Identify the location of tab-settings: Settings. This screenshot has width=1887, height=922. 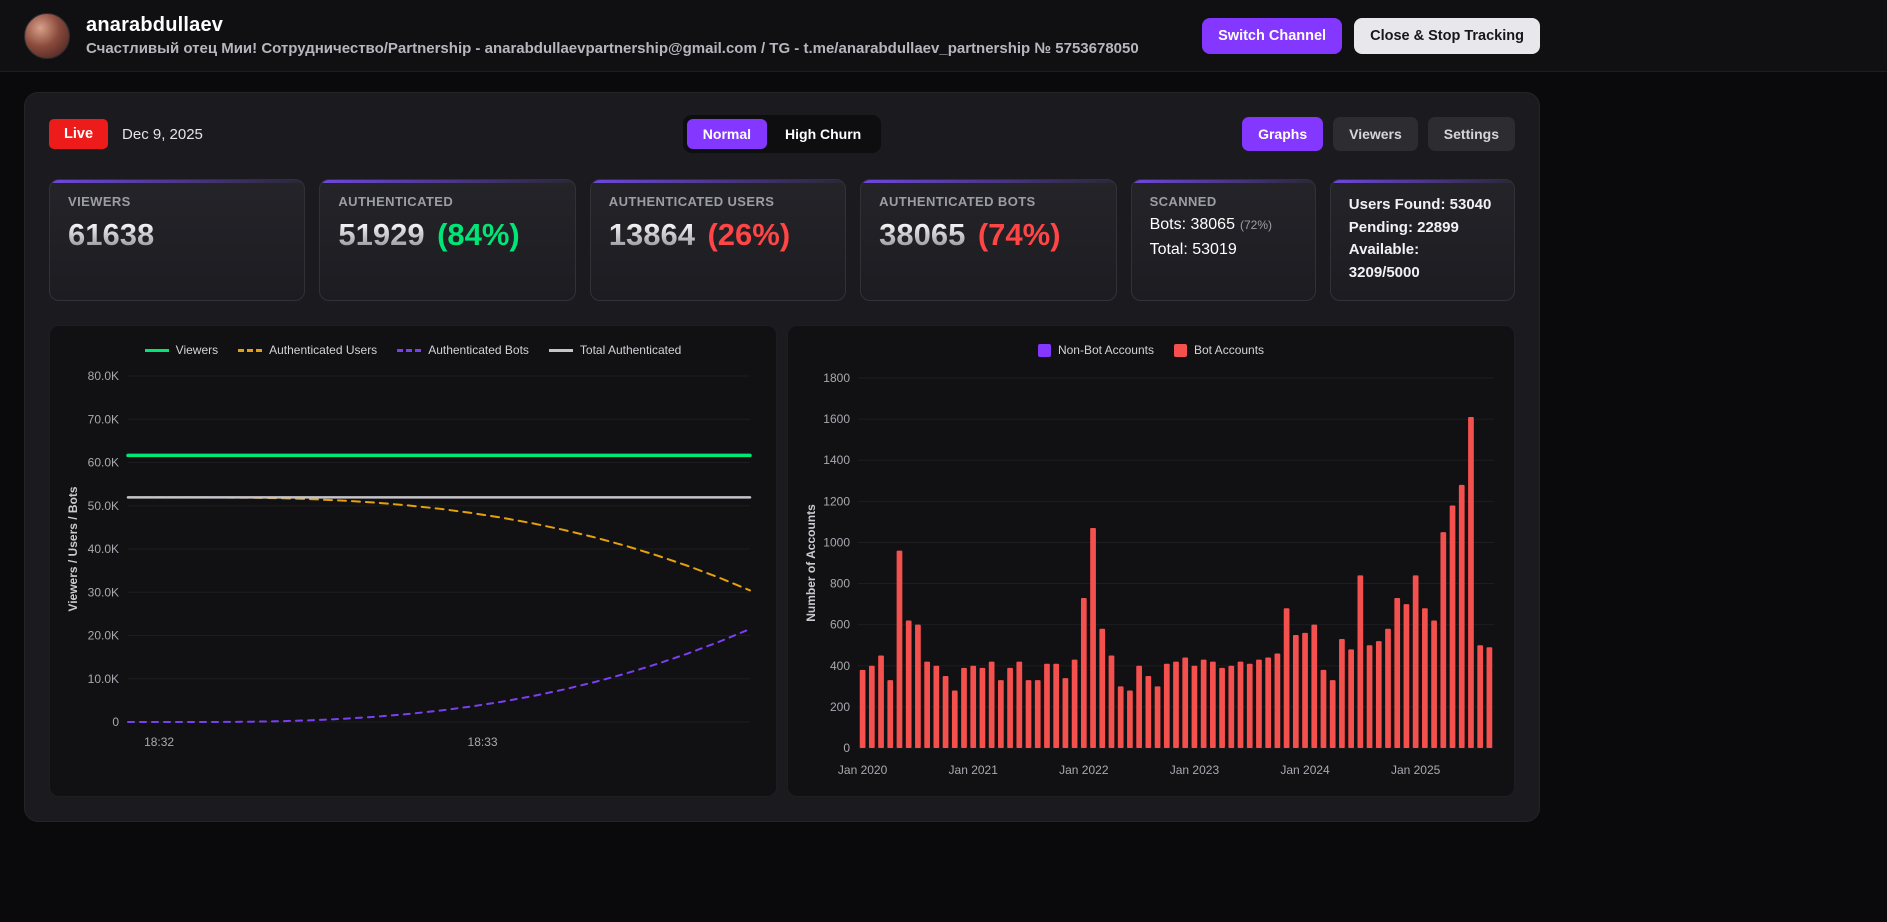
(1471, 134).